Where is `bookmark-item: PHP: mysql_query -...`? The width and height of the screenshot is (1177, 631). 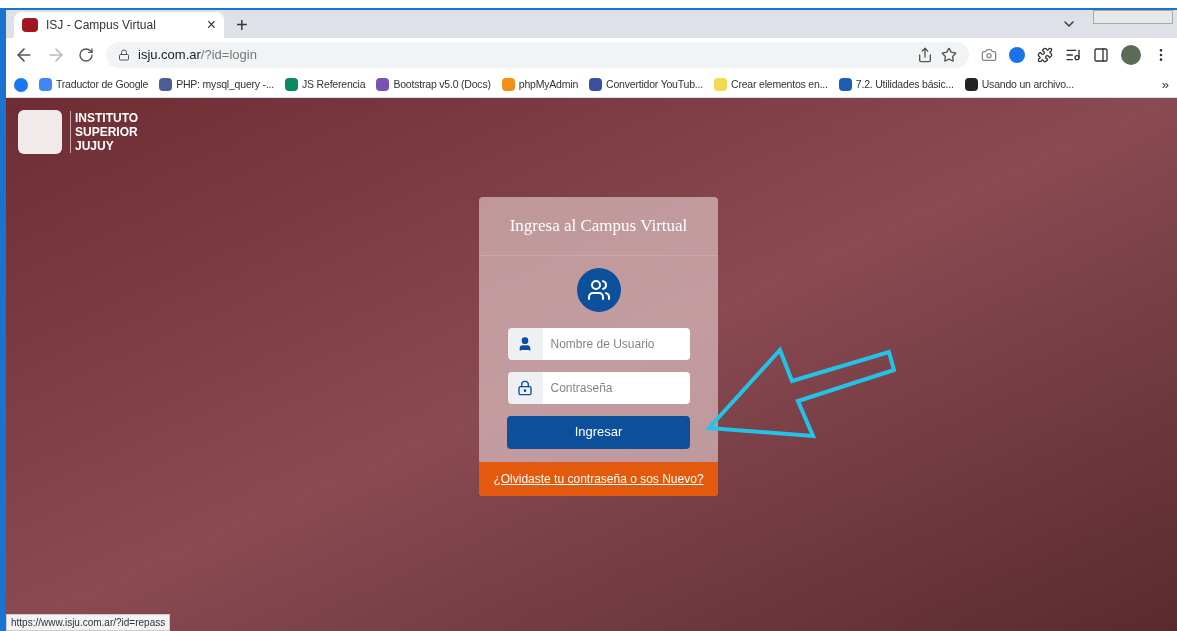 bookmark-item: PHP: mysql_query -... is located at coordinates (217, 84).